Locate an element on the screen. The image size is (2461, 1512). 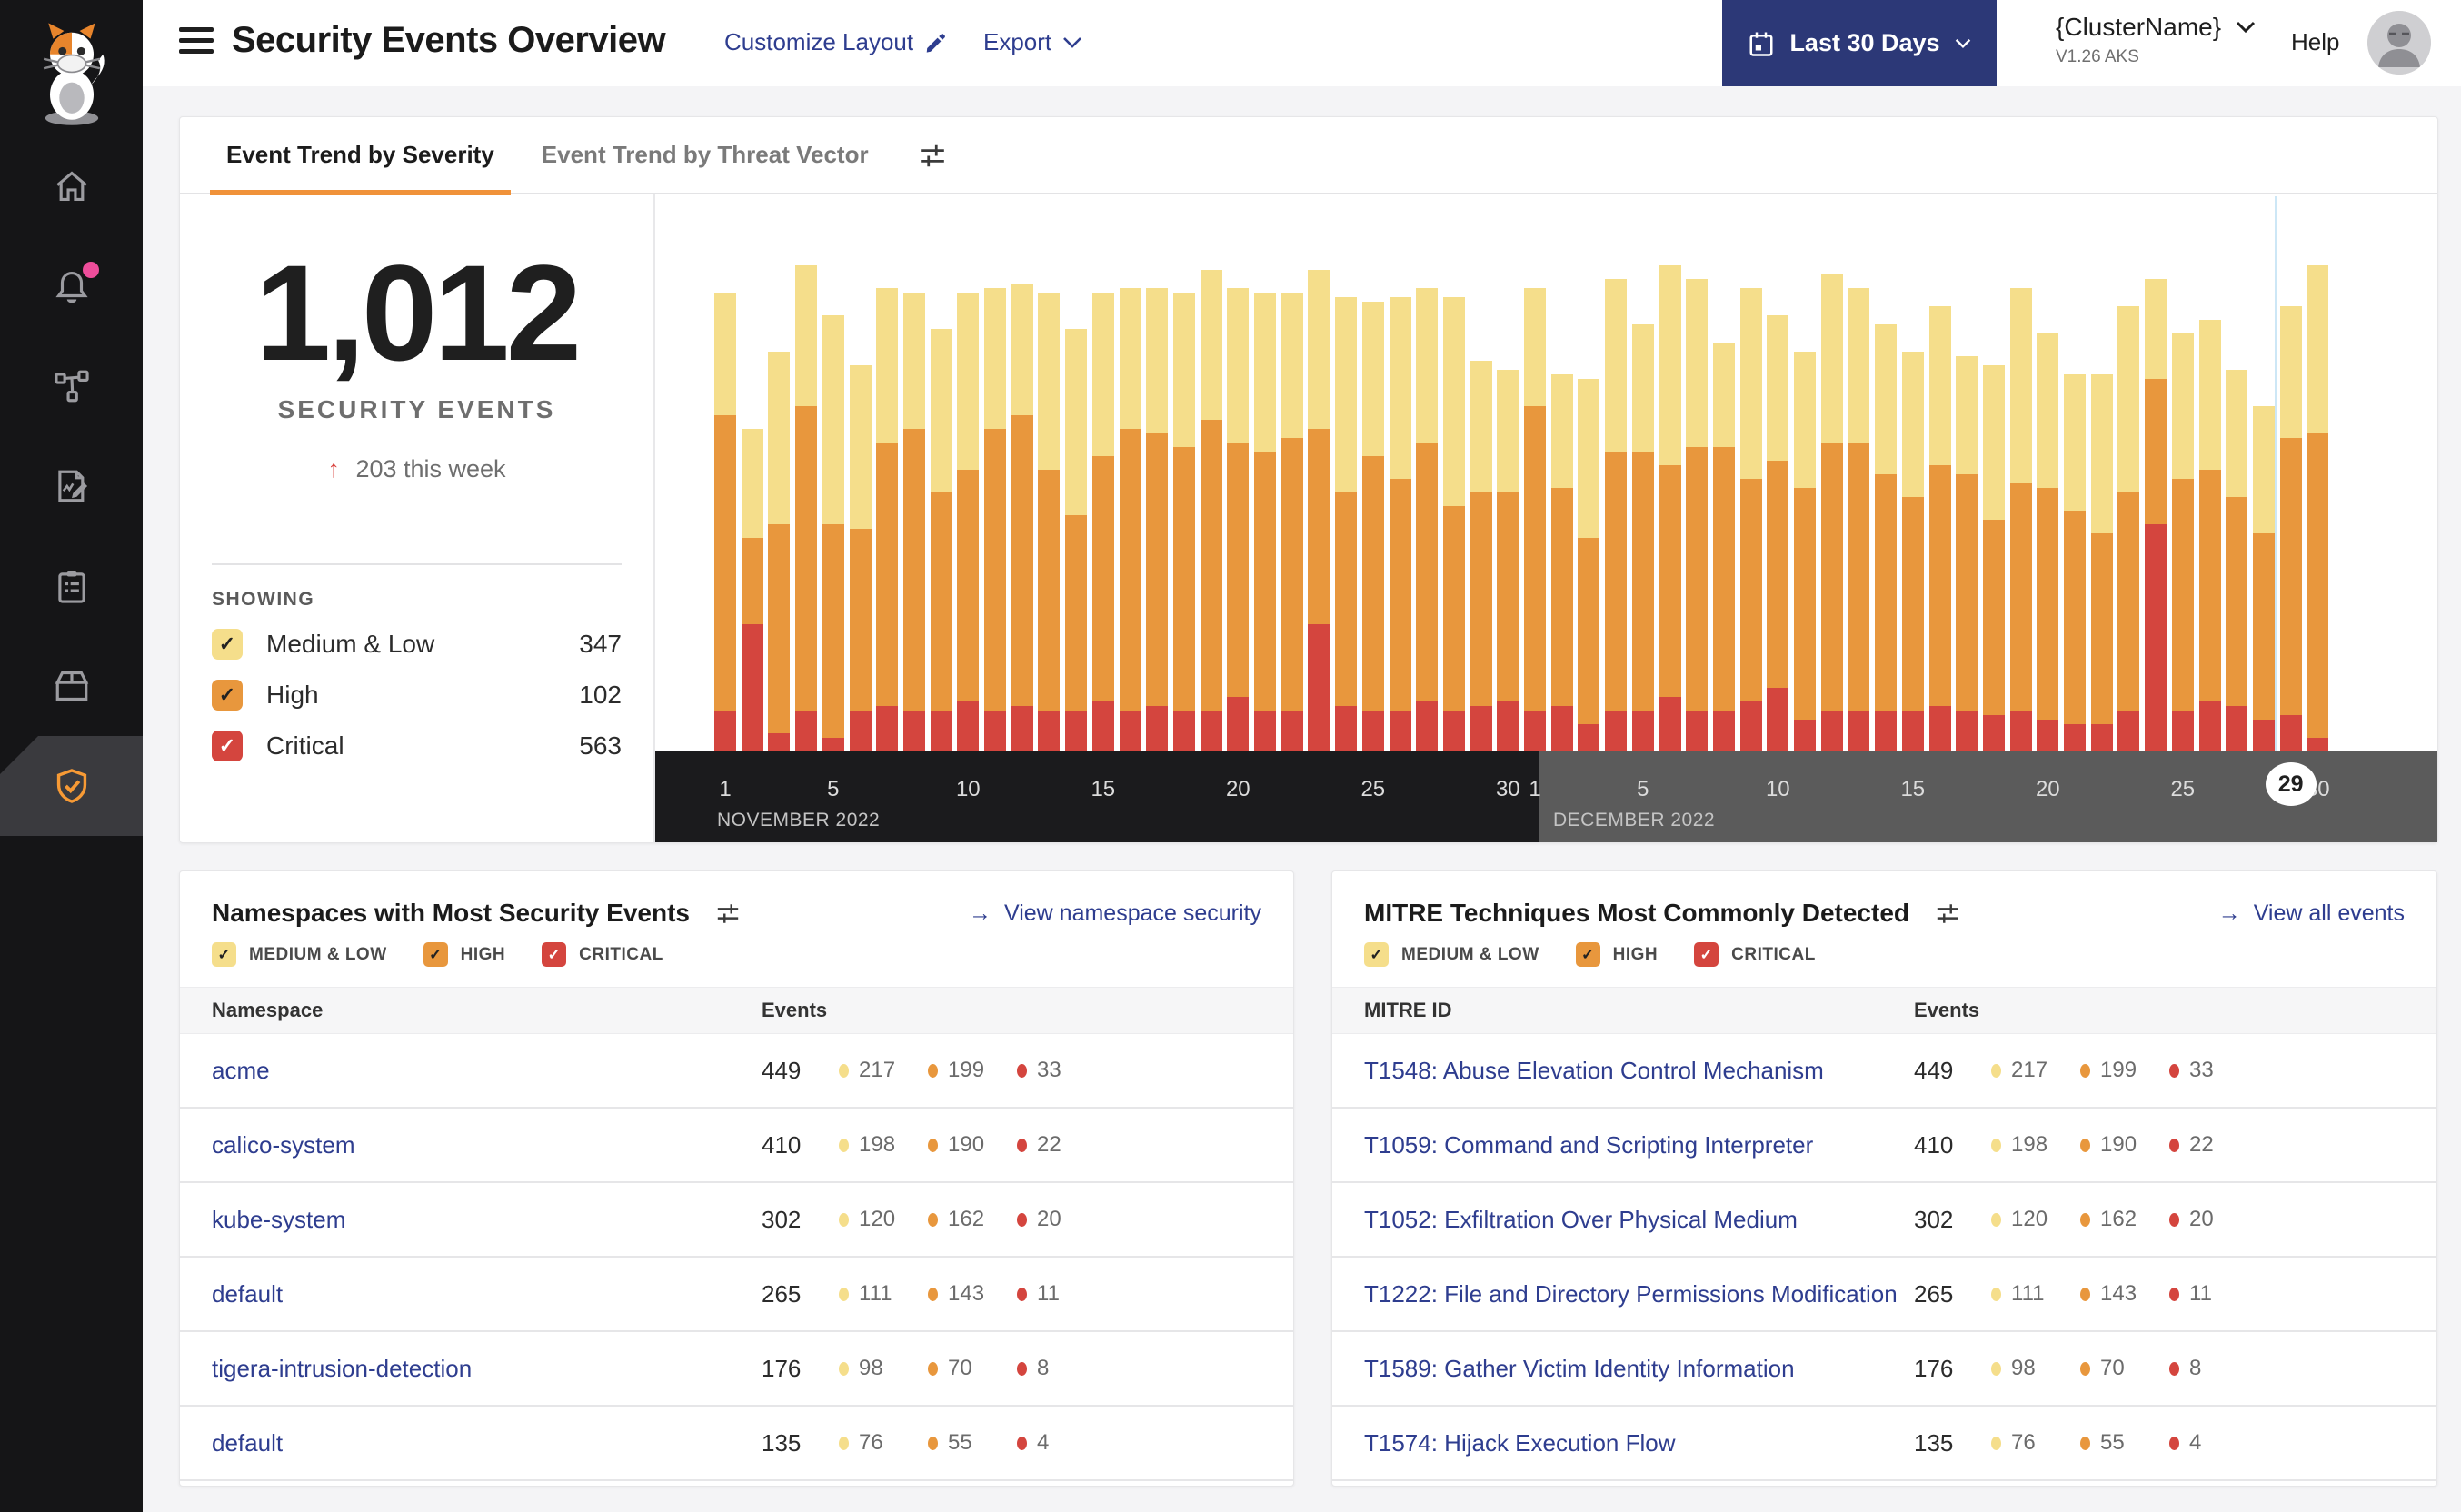
namespace-link: calico-system is located at coordinates (471, 1145).